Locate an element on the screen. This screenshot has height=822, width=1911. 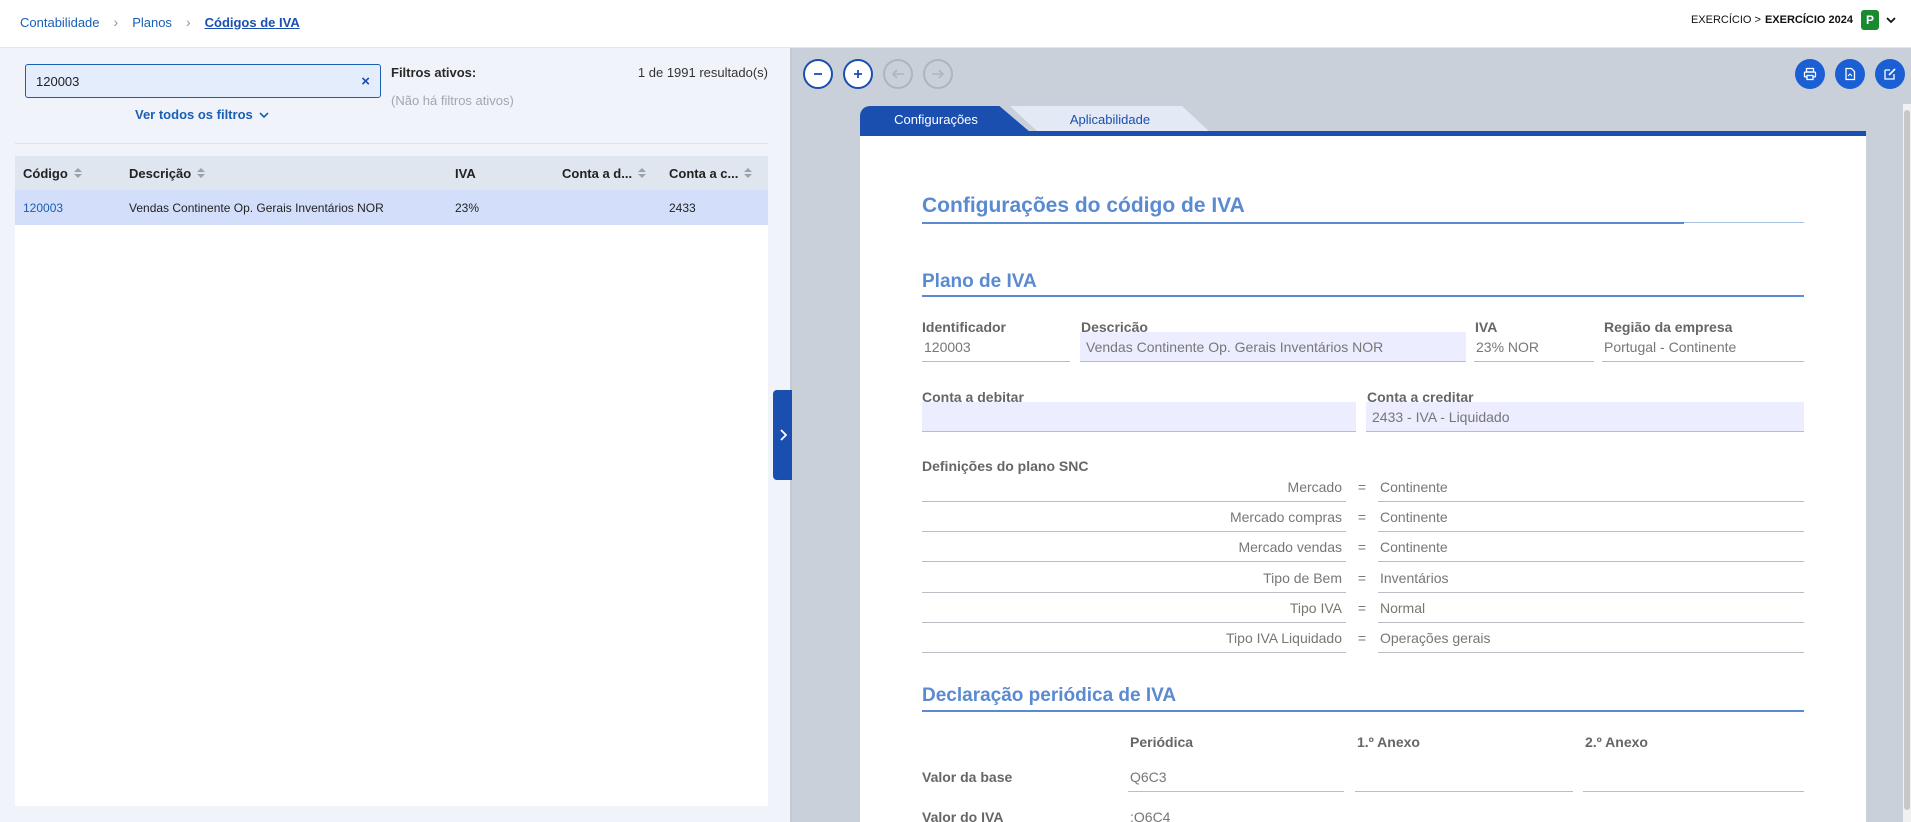
valor-base-label: Valor da base is located at coordinates (967, 777).